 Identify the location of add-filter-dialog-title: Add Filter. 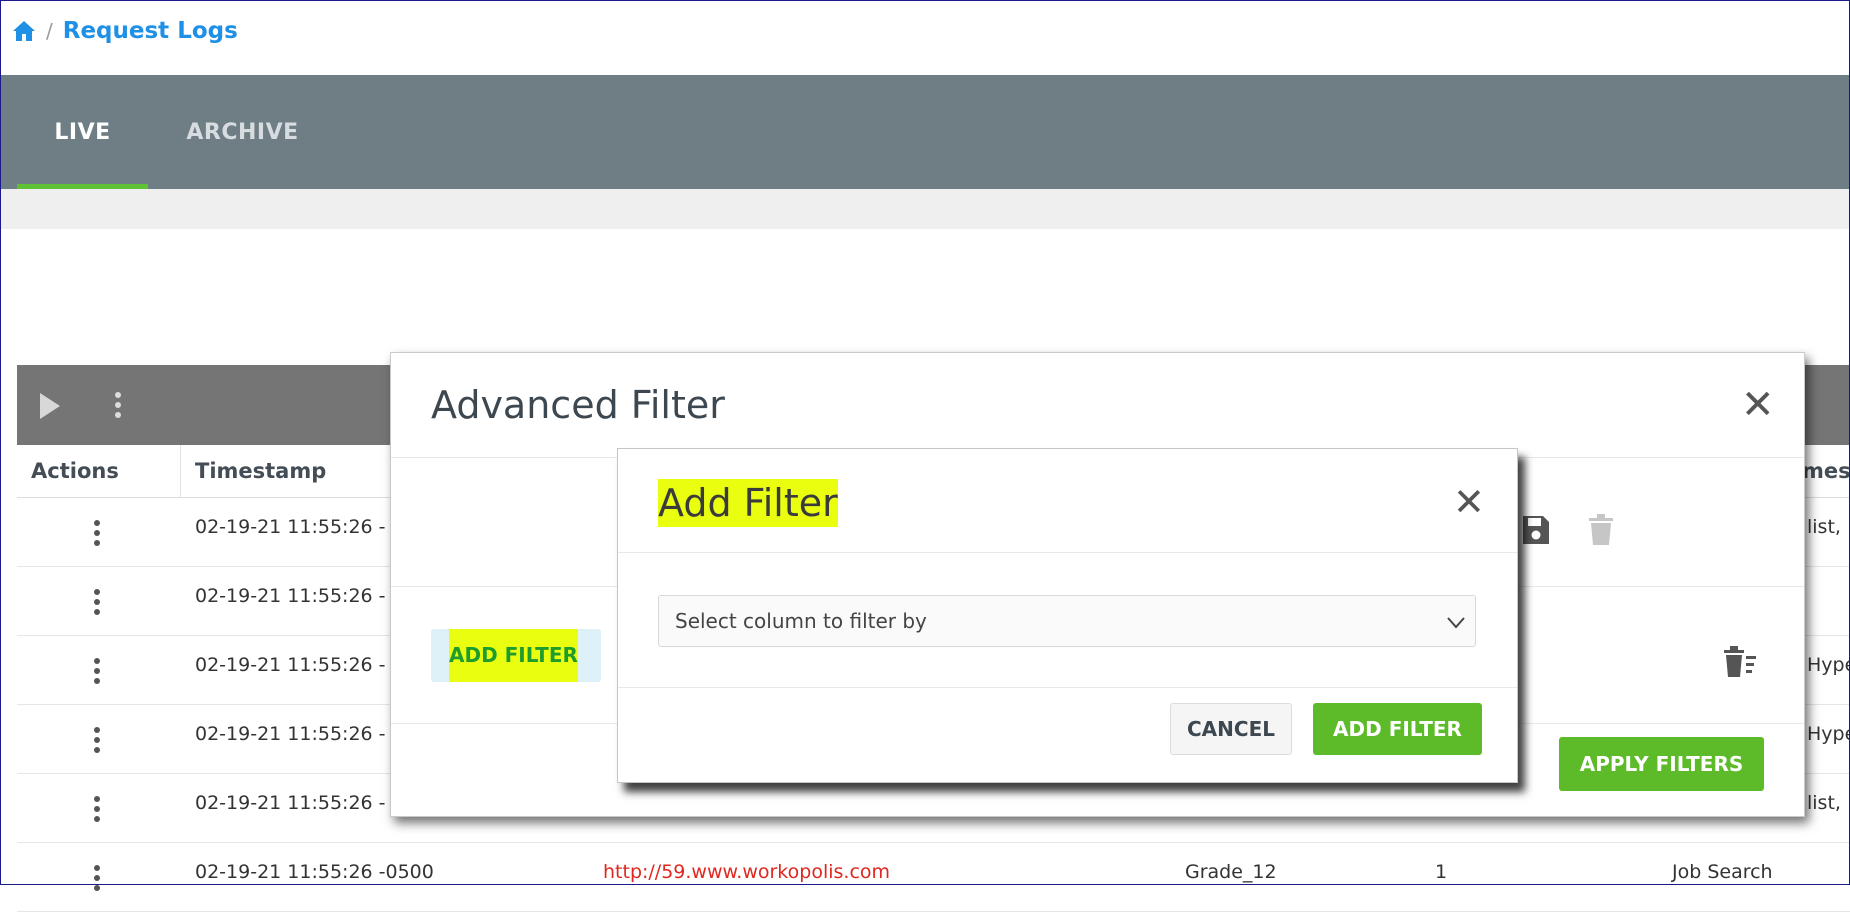
(748, 503).